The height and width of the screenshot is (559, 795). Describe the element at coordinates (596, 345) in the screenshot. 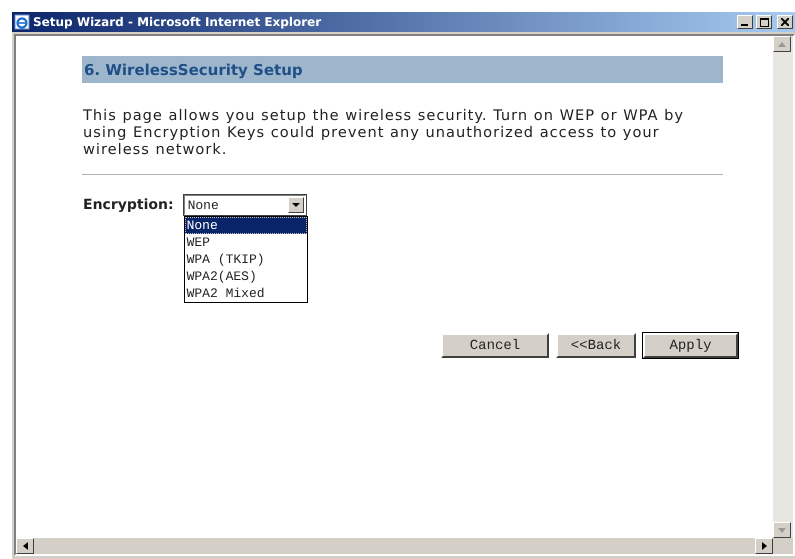

I see `wizard-button: <<Back` at that location.